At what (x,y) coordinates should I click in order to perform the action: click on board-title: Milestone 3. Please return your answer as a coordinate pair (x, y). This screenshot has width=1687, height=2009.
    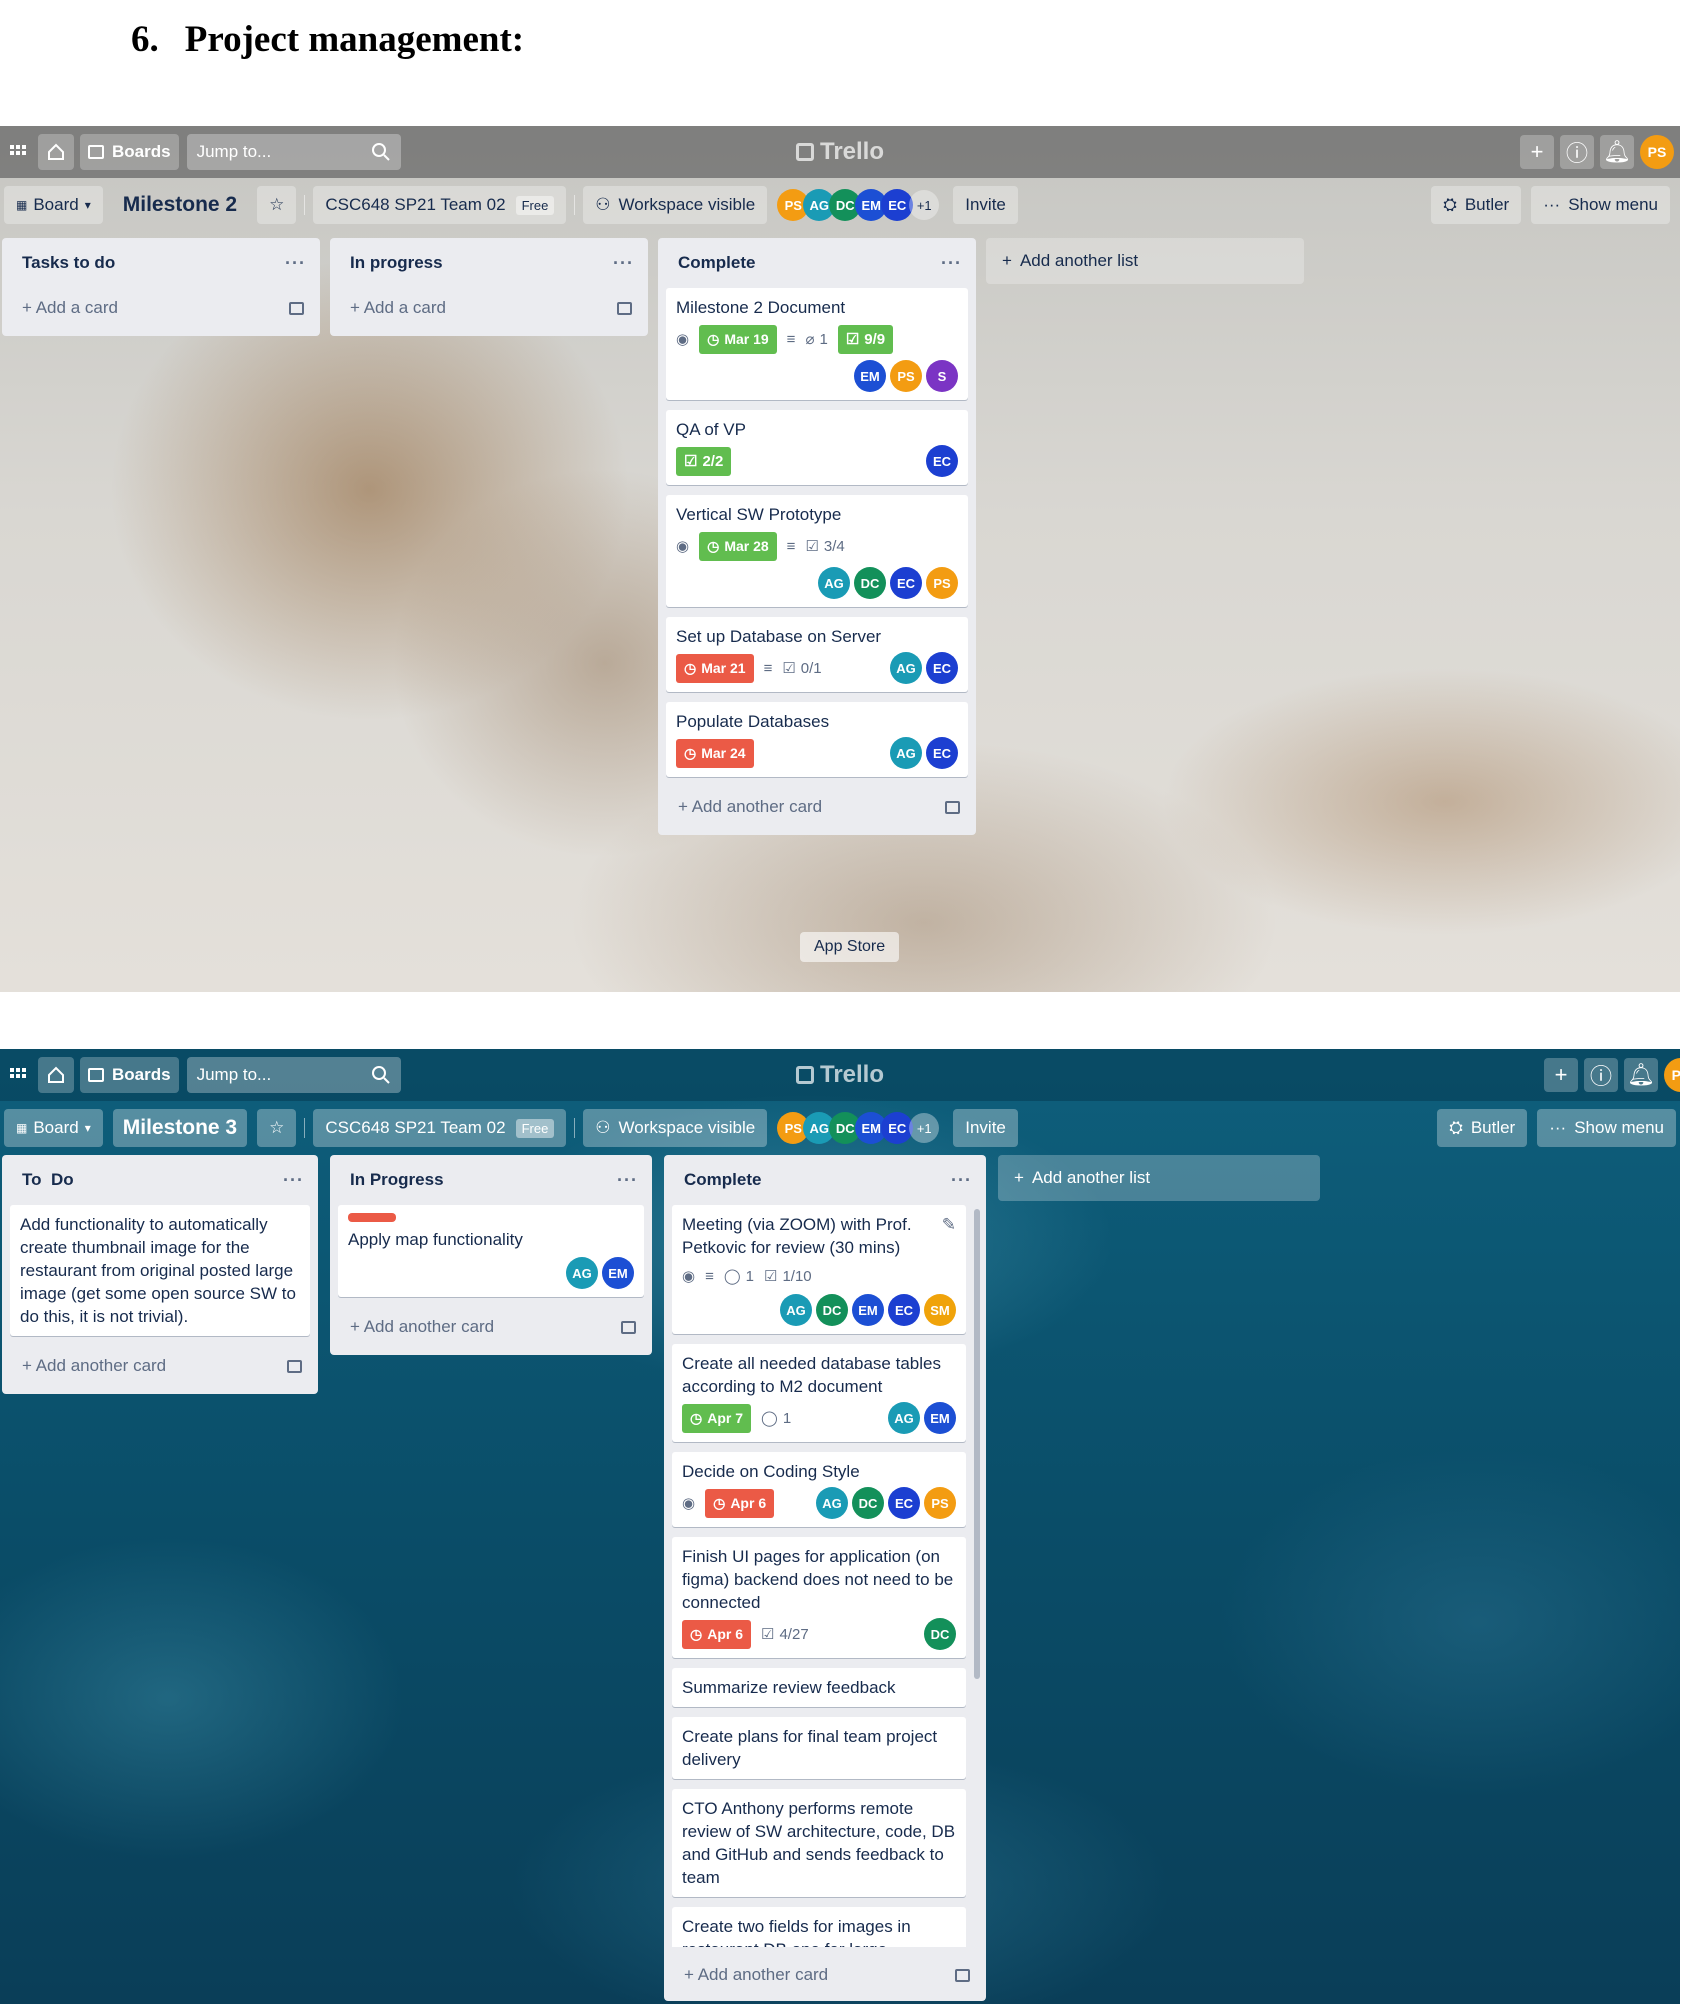
    Looking at the image, I should click on (180, 1128).